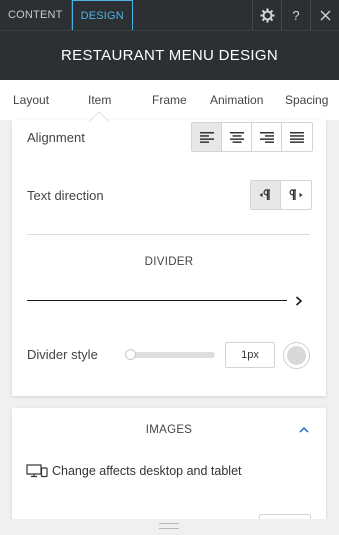 The width and height of the screenshot is (339, 535). What do you see at coordinates (266, 15) in the screenshot?
I see `gear-icon` at bounding box center [266, 15].